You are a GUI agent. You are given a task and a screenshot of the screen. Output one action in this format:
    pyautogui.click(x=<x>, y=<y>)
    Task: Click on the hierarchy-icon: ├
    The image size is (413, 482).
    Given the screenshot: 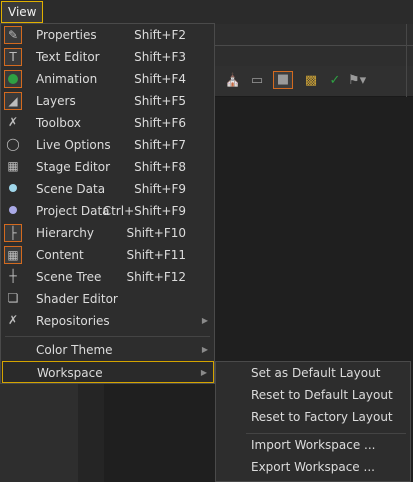 What is the action you would take?
    pyautogui.click(x=13, y=233)
    